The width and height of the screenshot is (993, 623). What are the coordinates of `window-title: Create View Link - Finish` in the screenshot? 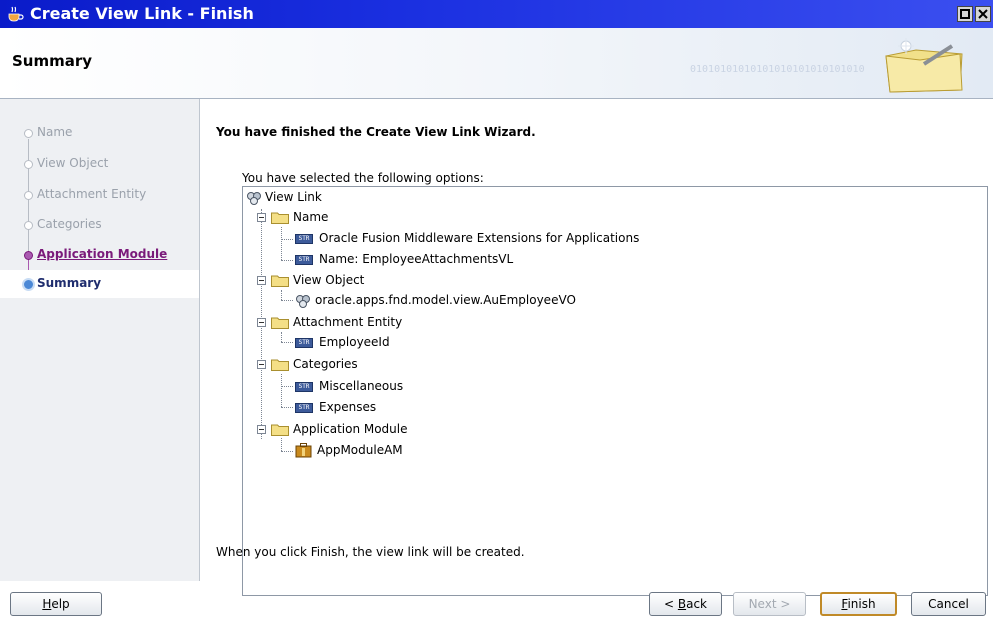 It's located at (142, 13).